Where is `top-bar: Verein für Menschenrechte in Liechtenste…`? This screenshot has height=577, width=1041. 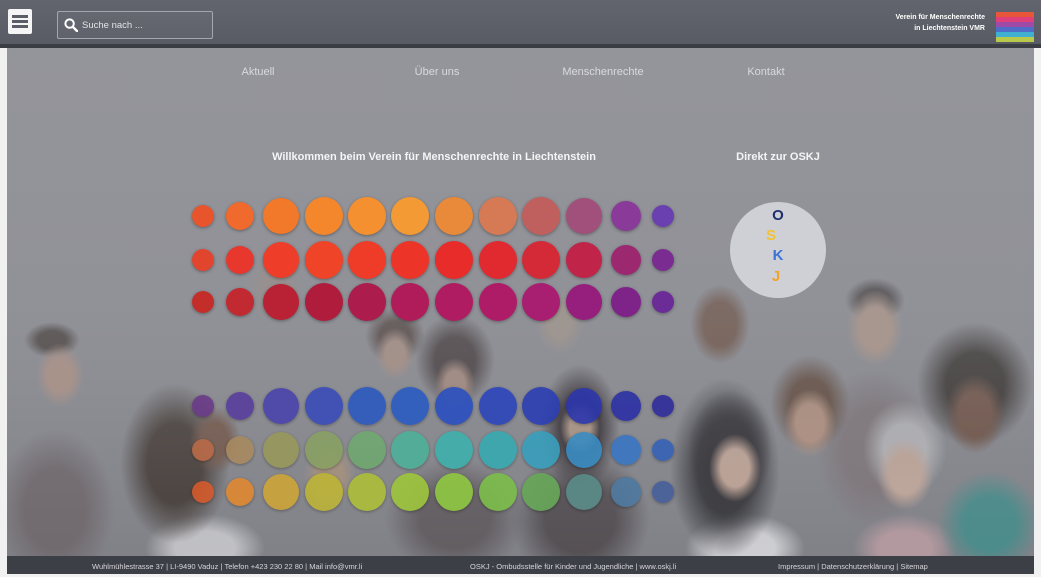 top-bar: Verein für Menschenrechte in Liechtenste… is located at coordinates (520, 24).